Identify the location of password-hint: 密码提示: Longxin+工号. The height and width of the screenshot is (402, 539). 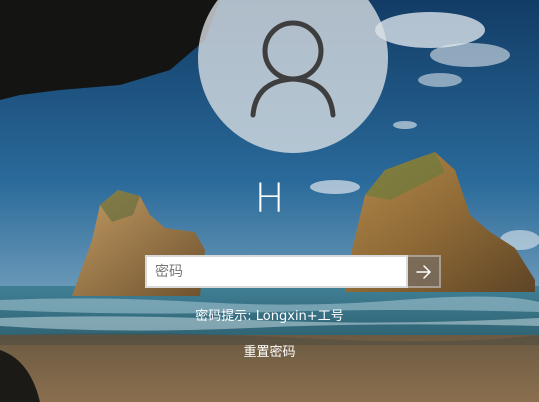
(269, 316).